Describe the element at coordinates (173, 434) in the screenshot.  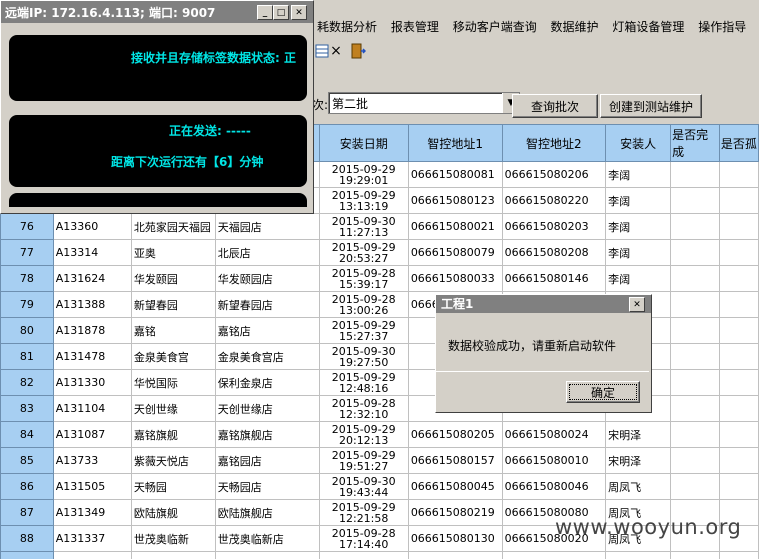
I see `location-name-cell: 嘉铭旗舰` at that location.